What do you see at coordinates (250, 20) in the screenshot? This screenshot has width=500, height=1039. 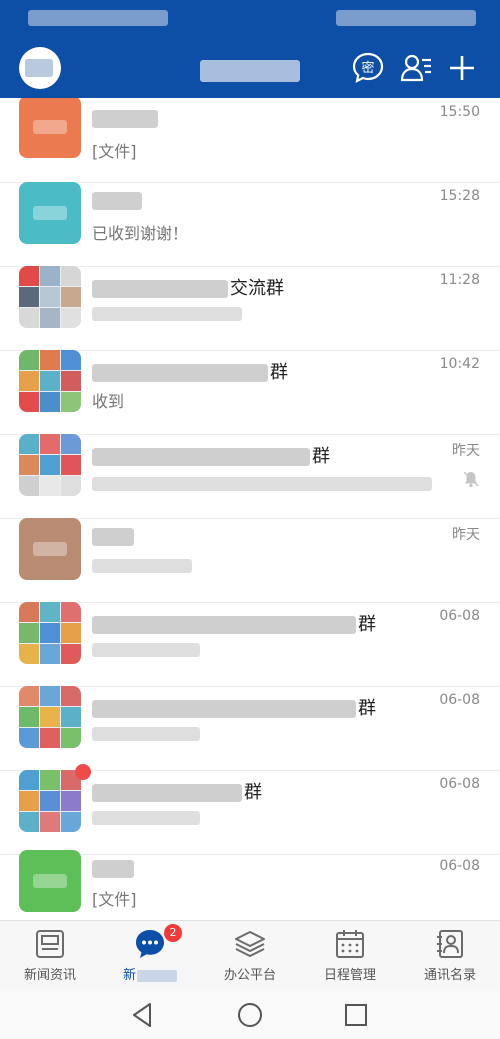 I see `status-bar` at bounding box center [250, 20].